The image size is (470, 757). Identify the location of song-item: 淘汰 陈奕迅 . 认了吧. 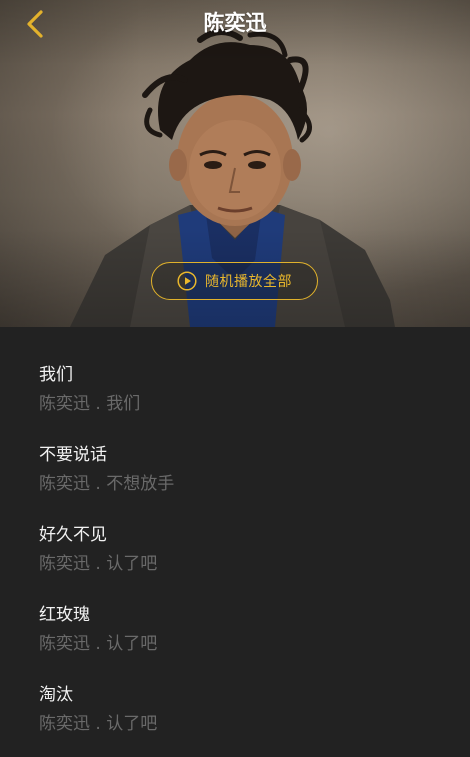
(239, 713).